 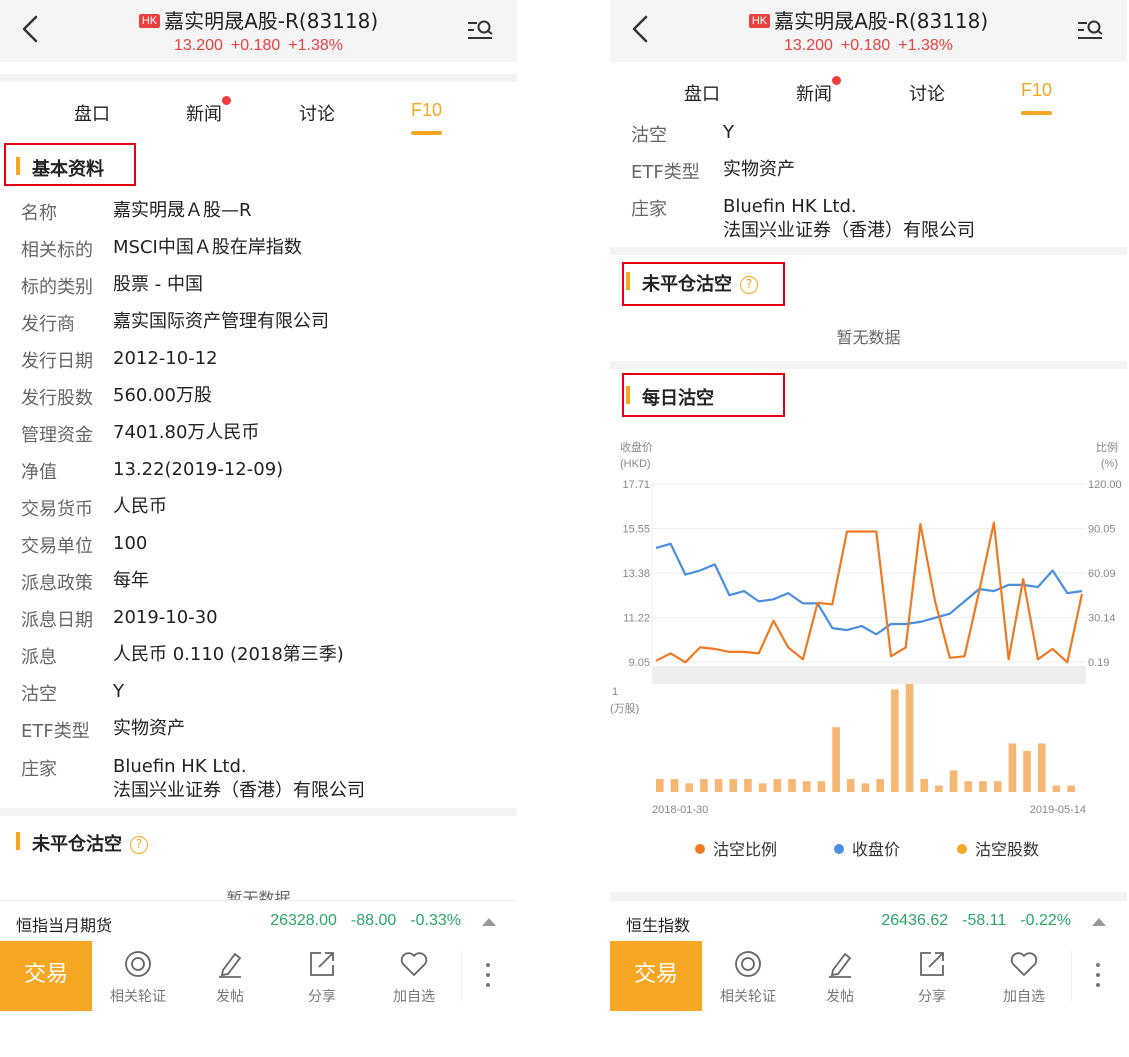 I want to click on close-price-line, so click(x=869, y=589).